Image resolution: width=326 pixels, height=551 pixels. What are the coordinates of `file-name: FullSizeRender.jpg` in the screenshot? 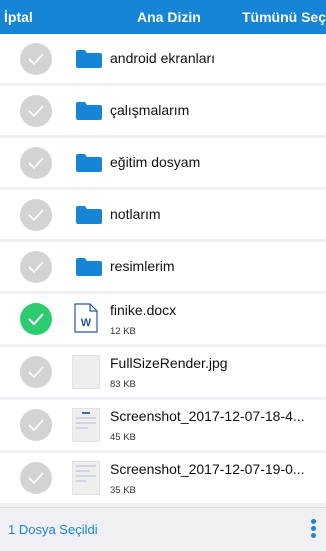 It's located at (169, 363).